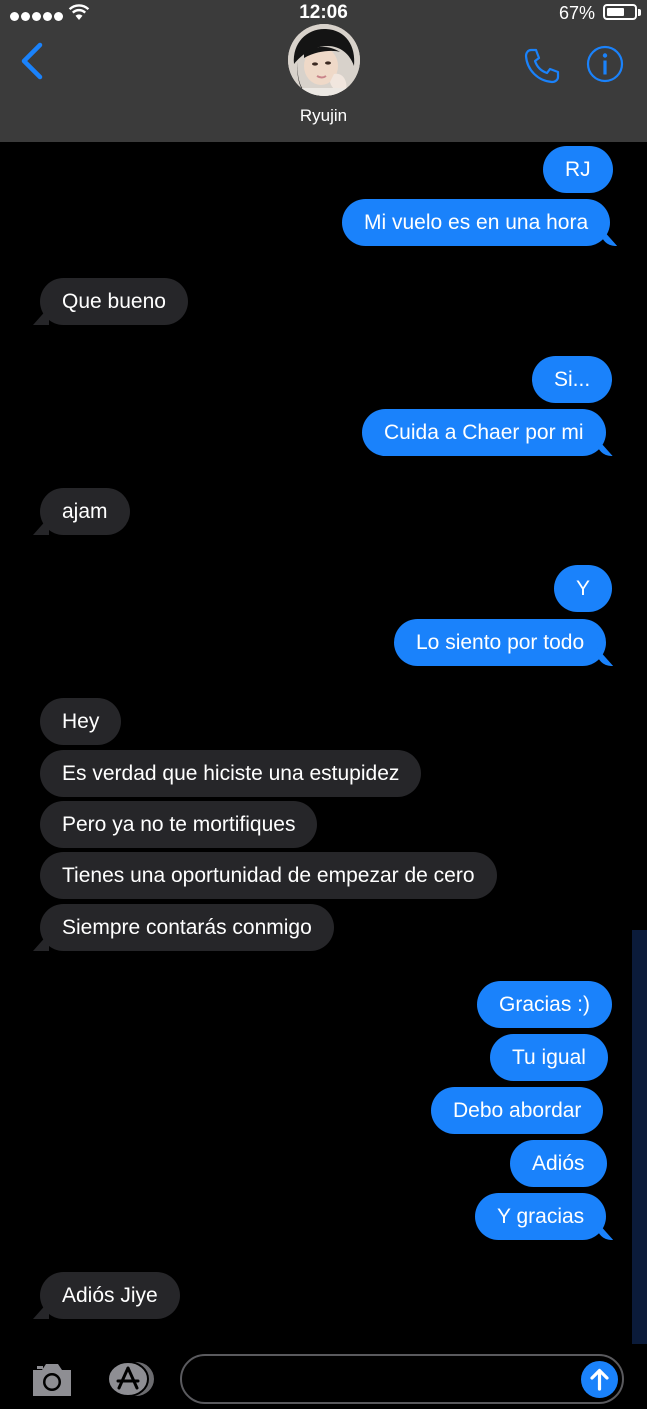 The height and width of the screenshot is (1409, 647). What do you see at coordinates (179, 824) in the screenshot?
I see `message-bubble-received: Pero ya no te mortifiques` at bounding box center [179, 824].